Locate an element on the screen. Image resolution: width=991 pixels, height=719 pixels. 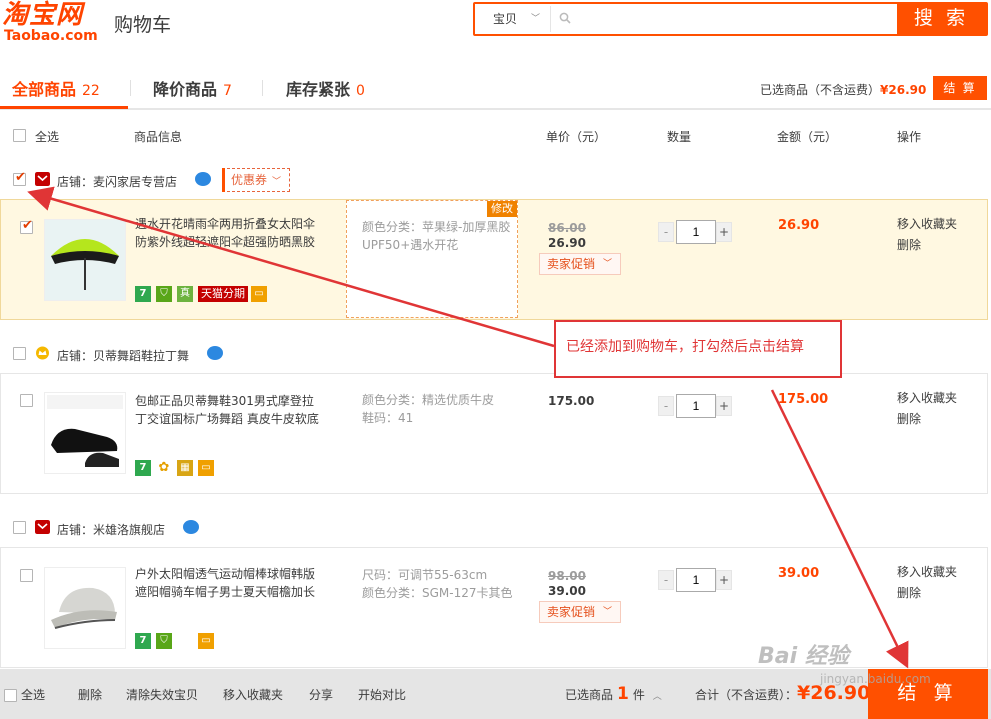
share-link: 分享 is located at coordinates (321, 694).